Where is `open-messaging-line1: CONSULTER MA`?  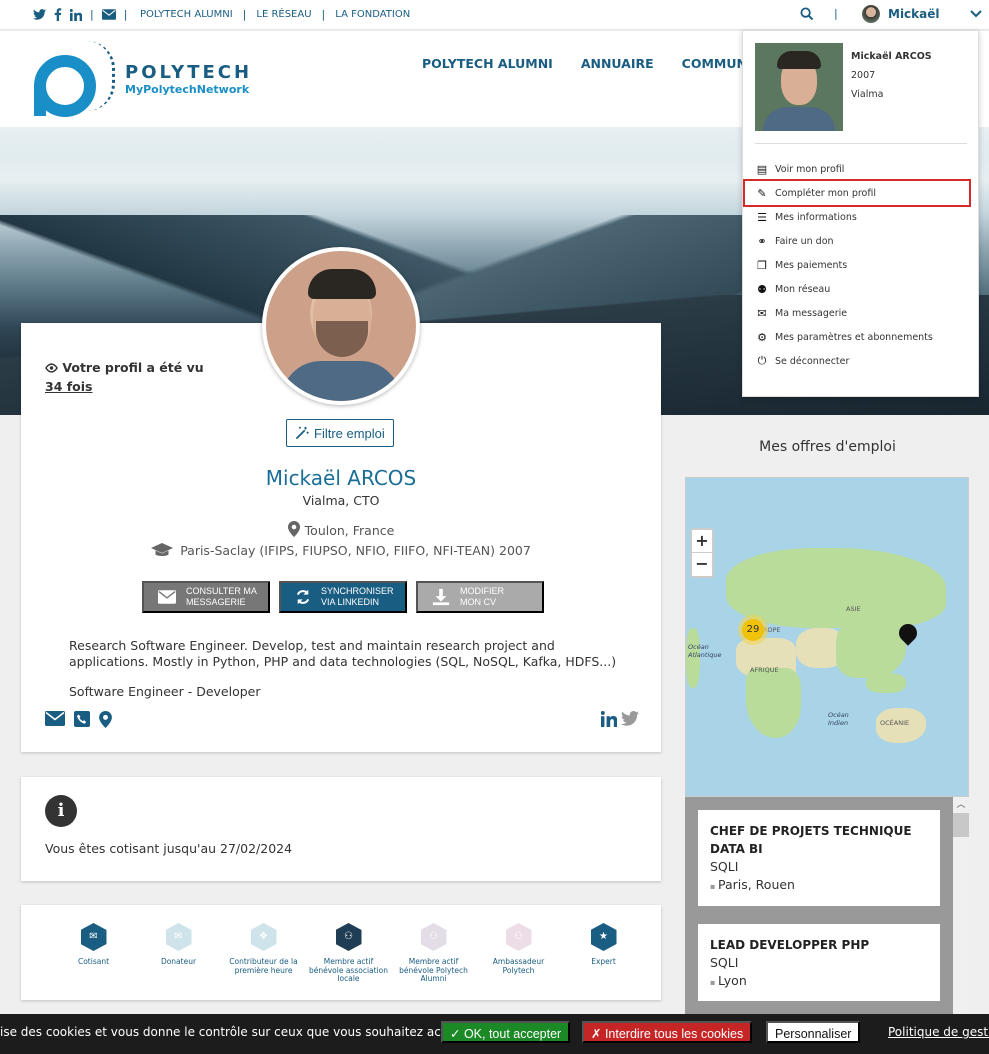 open-messaging-line1: CONSULTER MA is located at coordinates (221, 591).